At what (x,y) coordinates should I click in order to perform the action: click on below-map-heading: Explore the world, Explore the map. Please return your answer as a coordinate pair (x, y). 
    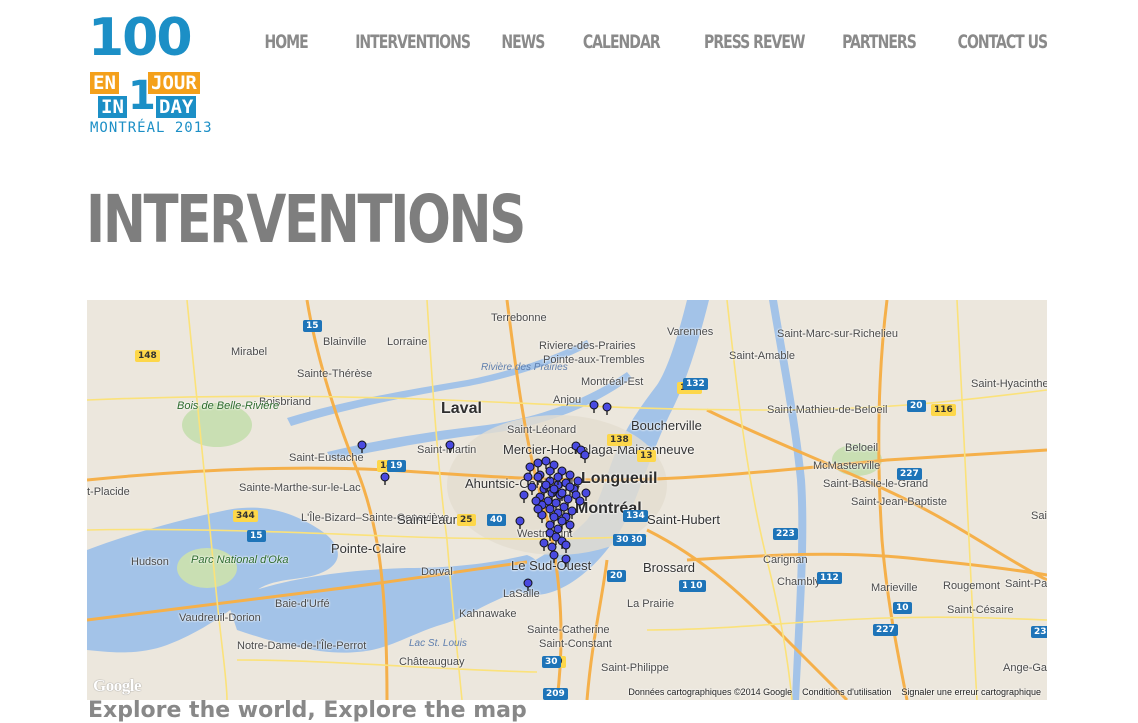
    Looking at the image, I should click on (307, 710).